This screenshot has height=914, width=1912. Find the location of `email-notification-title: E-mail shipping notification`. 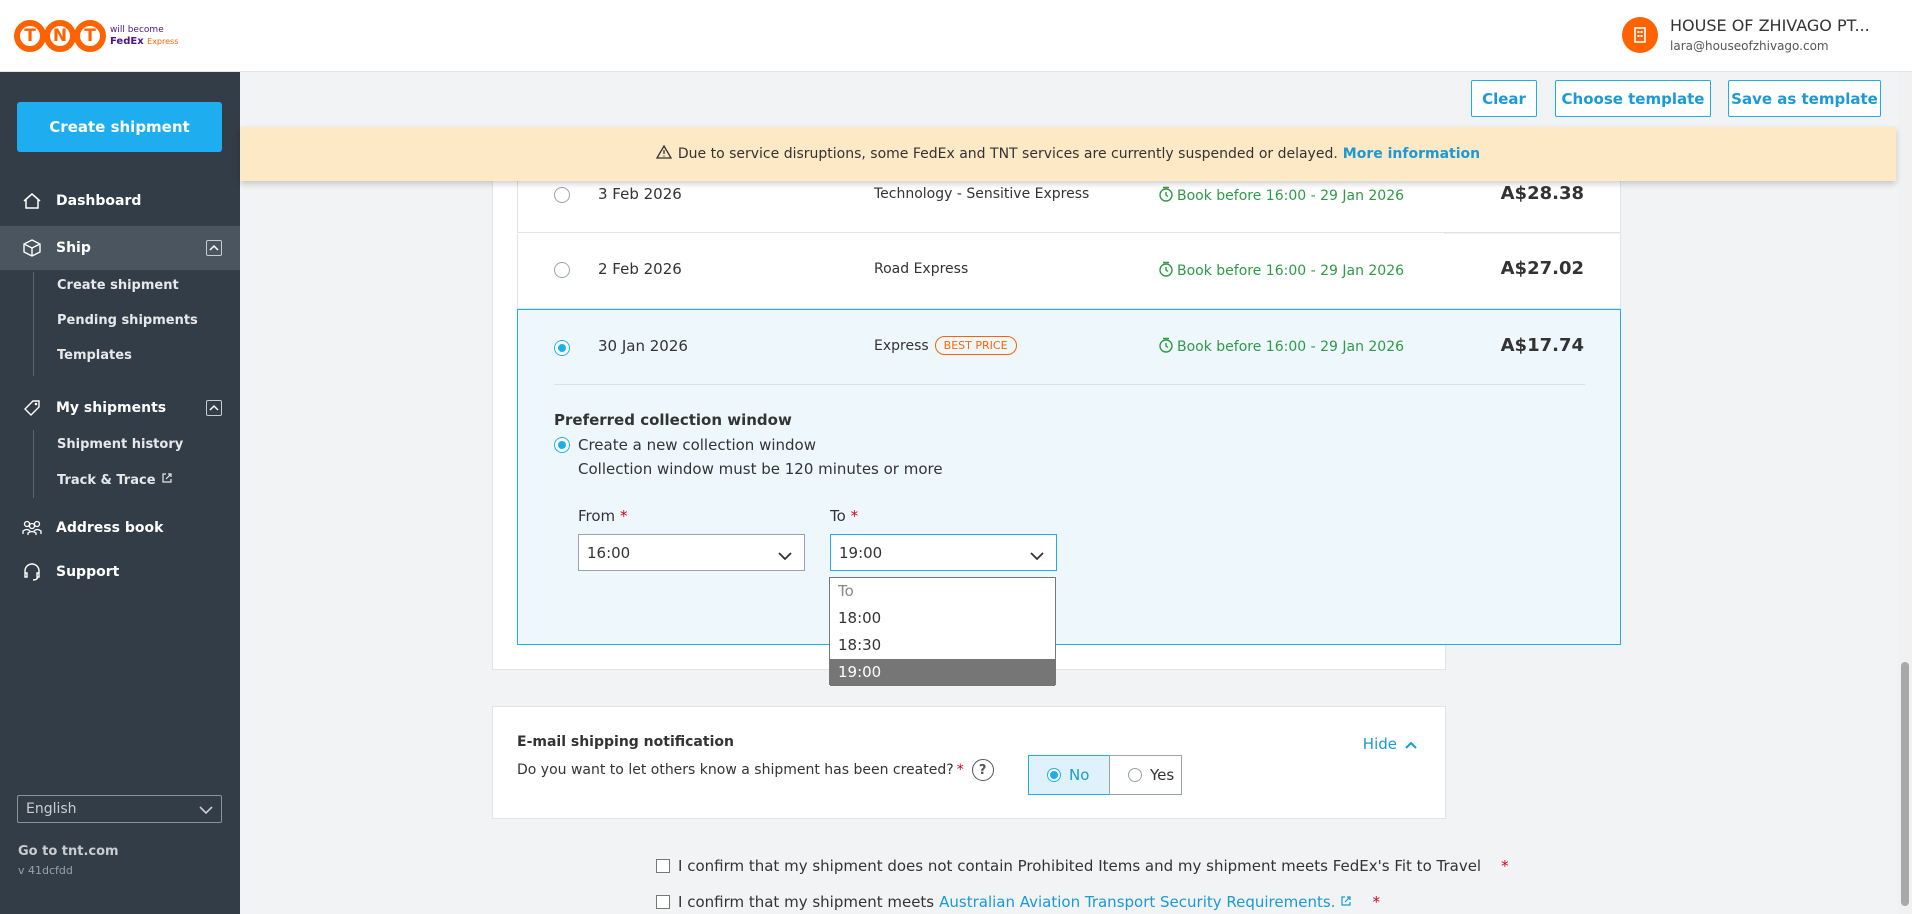

email-notification-title: E-mail shipping notification is located at coordinates (625, 742).